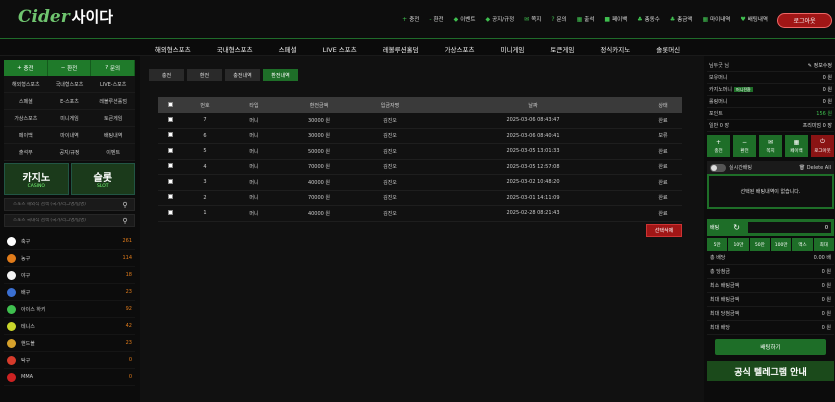 Image resolution: width=835 pixels, height=402 pixels. Describe the element at coordinates (759, 244) in the screenshot. I see `amount-button: 50만` at that location.